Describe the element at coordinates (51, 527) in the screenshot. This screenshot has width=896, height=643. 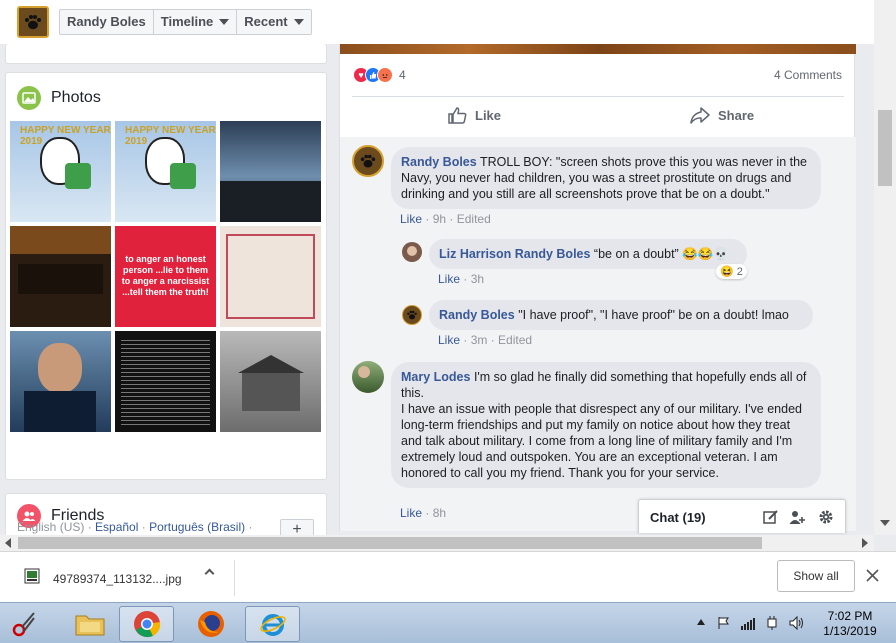
I see `current-language: English (US)` at that location.